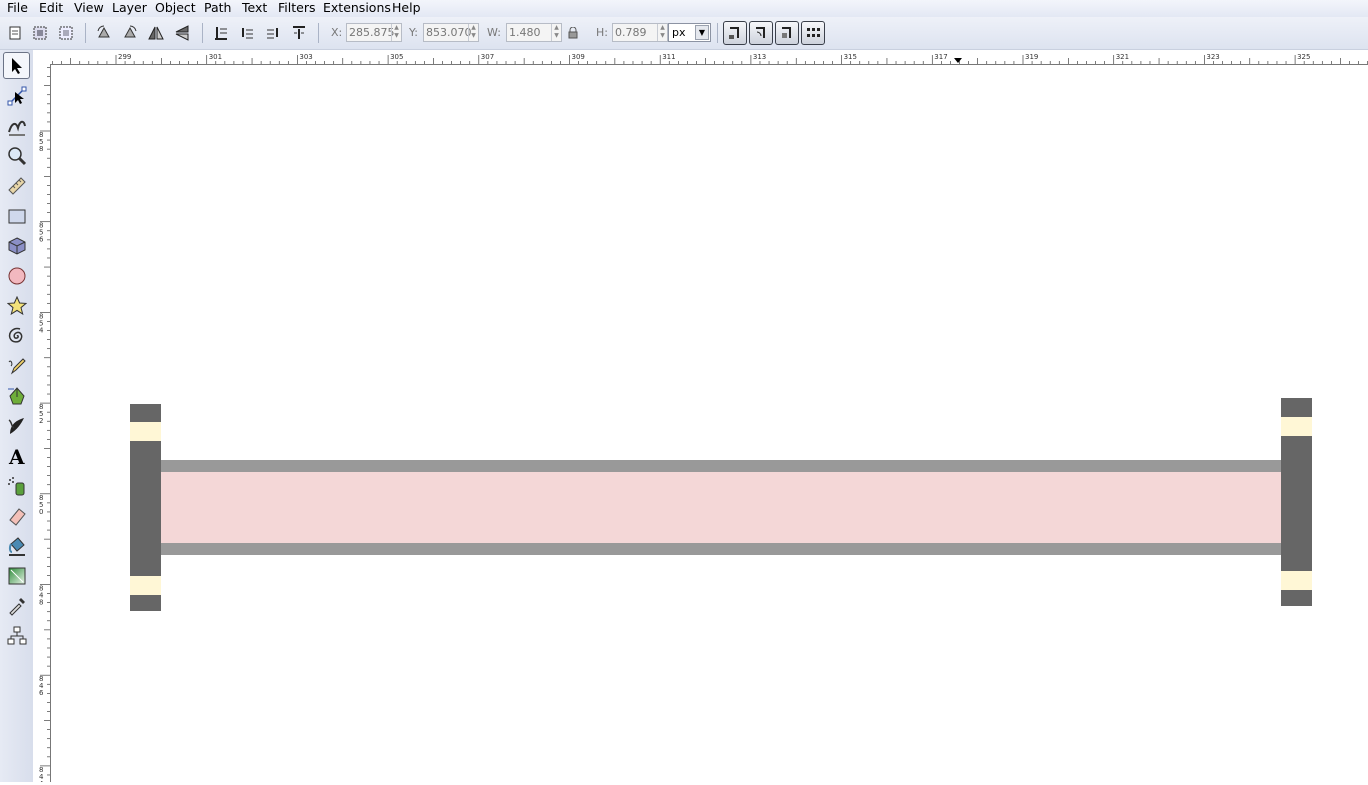 This screenshot has height=785, width=1368. Describe the element at coordinates (16, 485) in the screenshot. I see `spray-tool` at that location.